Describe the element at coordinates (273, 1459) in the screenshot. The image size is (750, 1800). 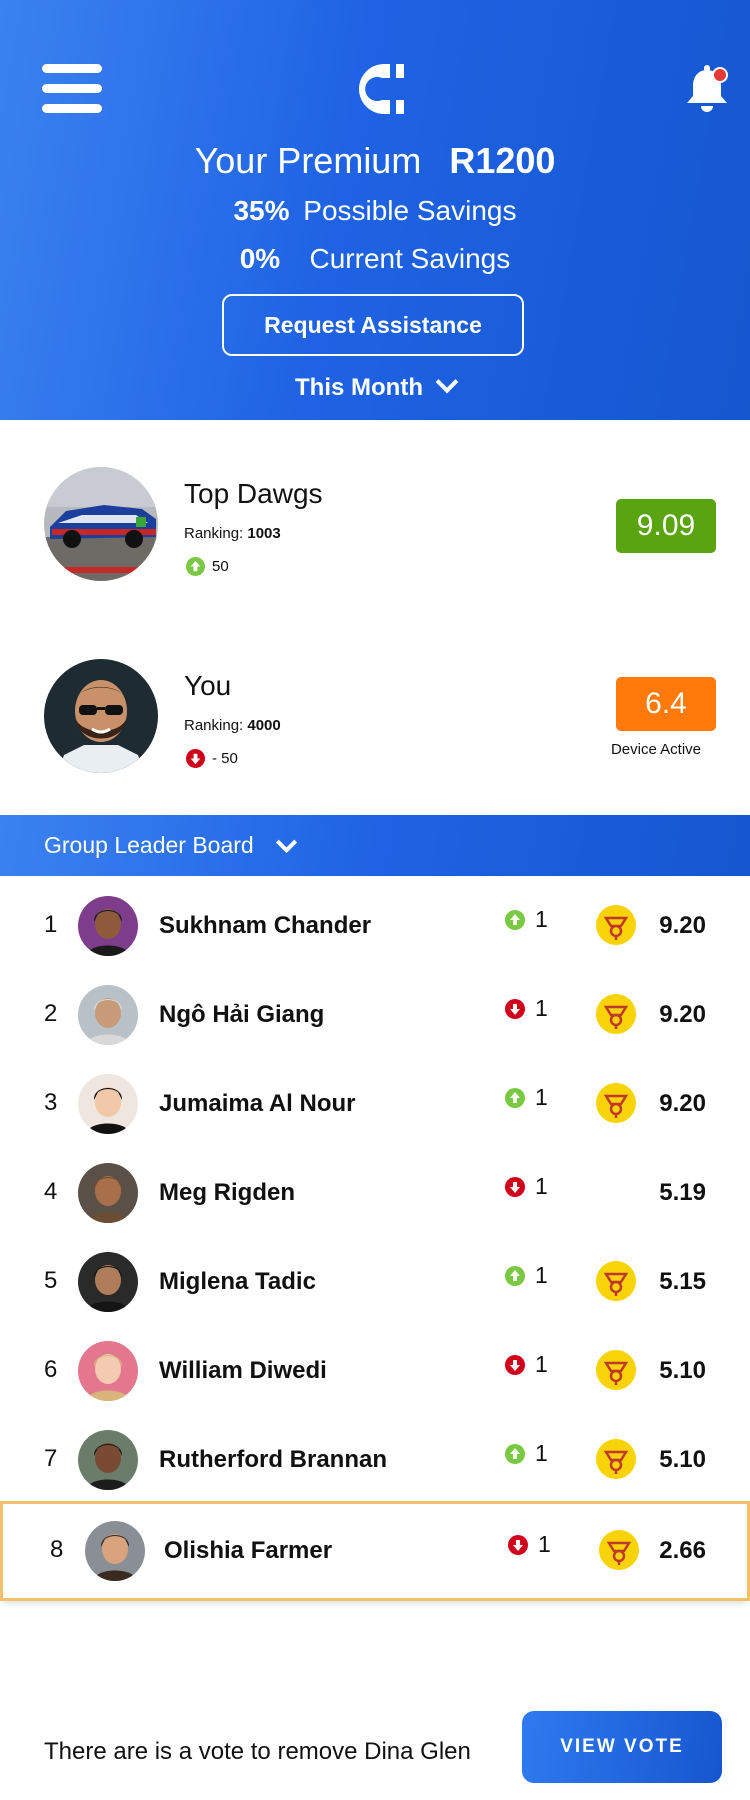
I see `member-name: Rutherford Brannan` at that location.